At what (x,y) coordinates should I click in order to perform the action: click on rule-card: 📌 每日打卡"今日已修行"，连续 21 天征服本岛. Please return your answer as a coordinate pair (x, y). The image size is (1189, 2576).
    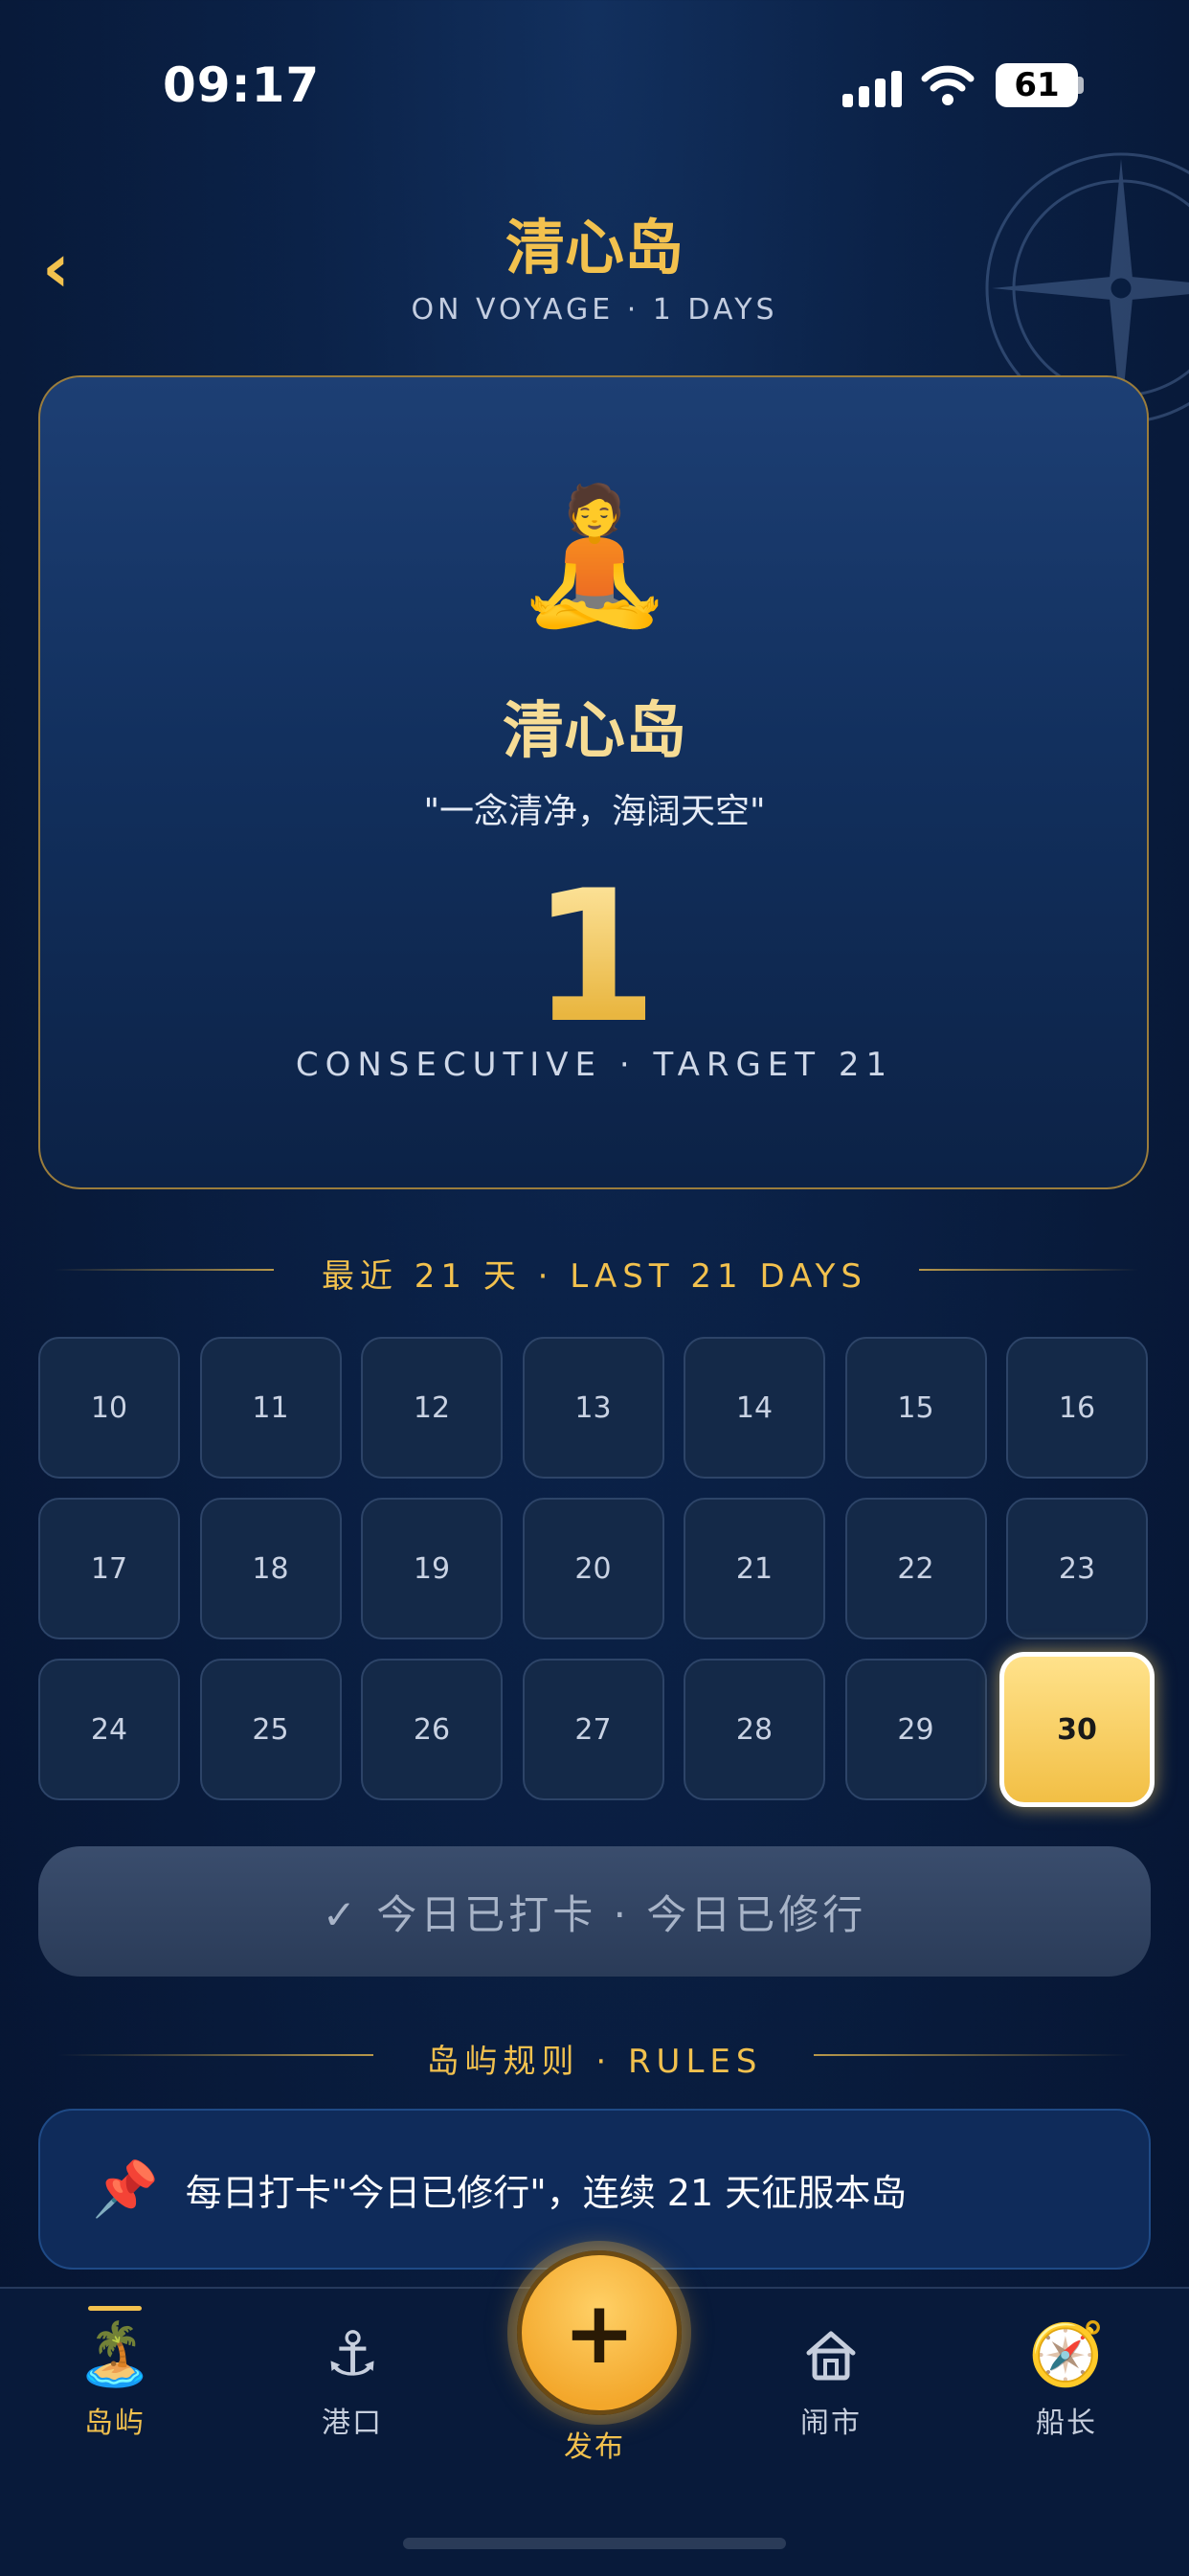
    Looking at the image, I should click on (594, 2189).